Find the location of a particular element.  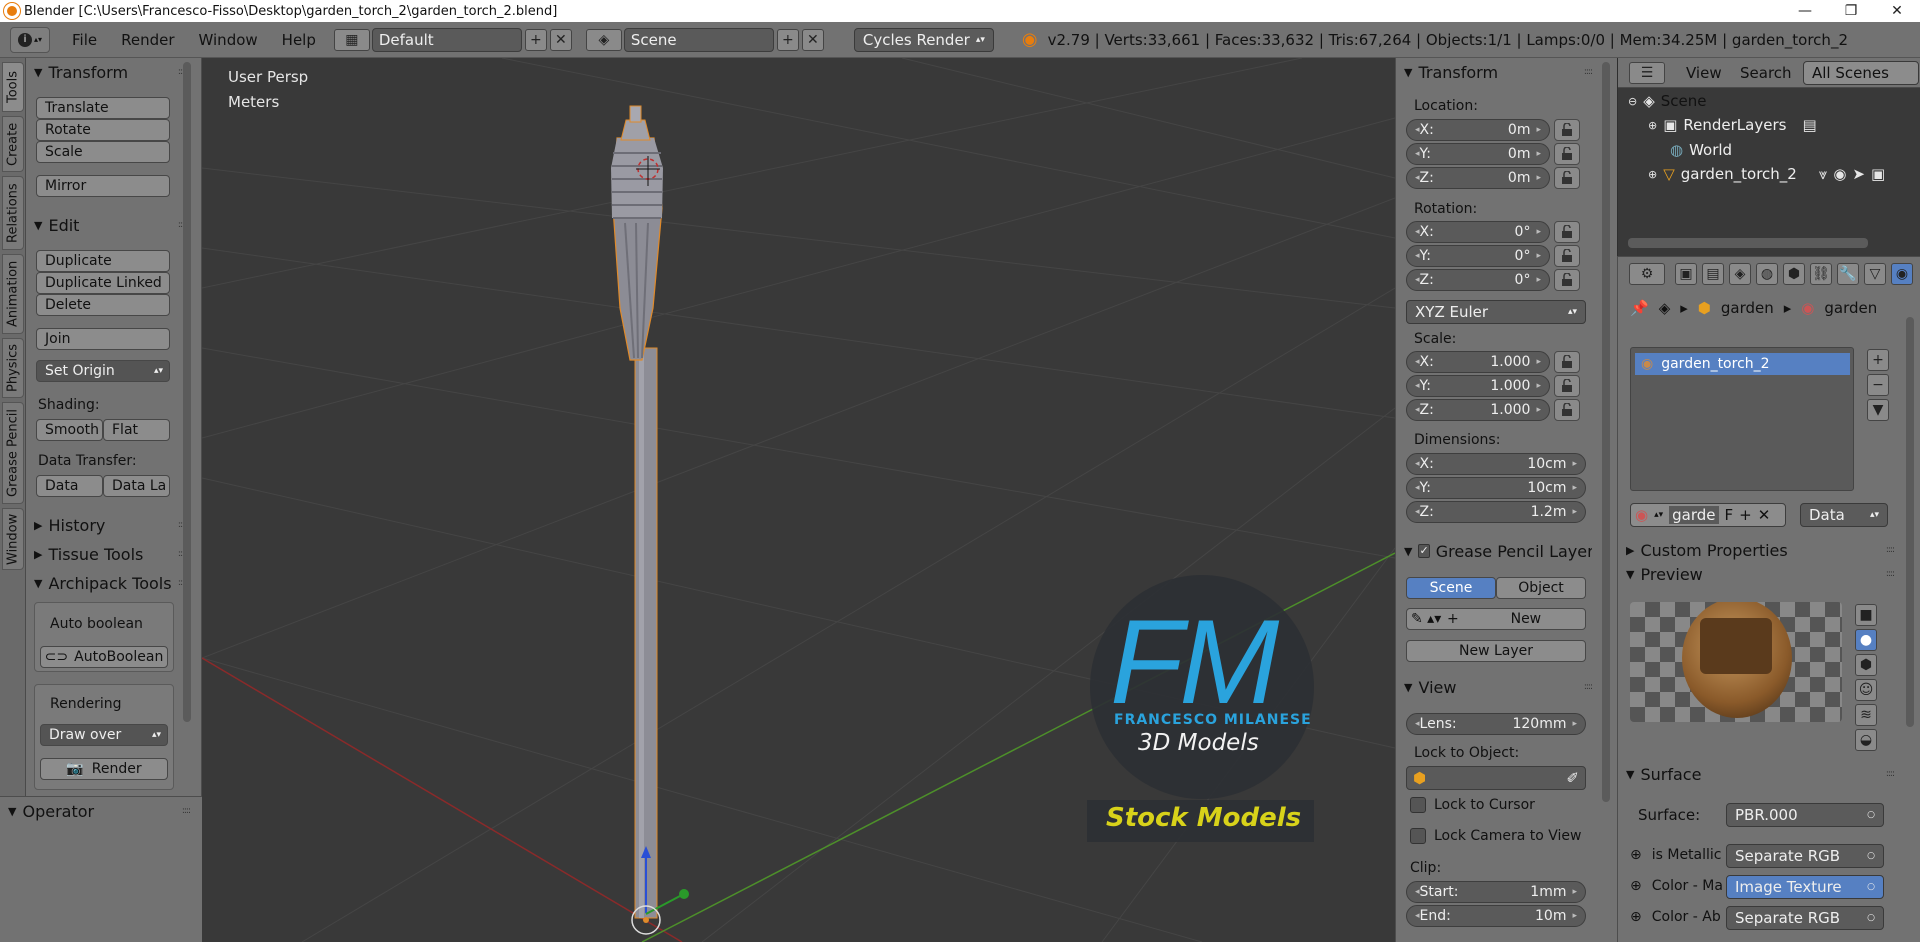

input-row-color-ma: ⊕ Color - Ma is located at coordinates (1676, 886).